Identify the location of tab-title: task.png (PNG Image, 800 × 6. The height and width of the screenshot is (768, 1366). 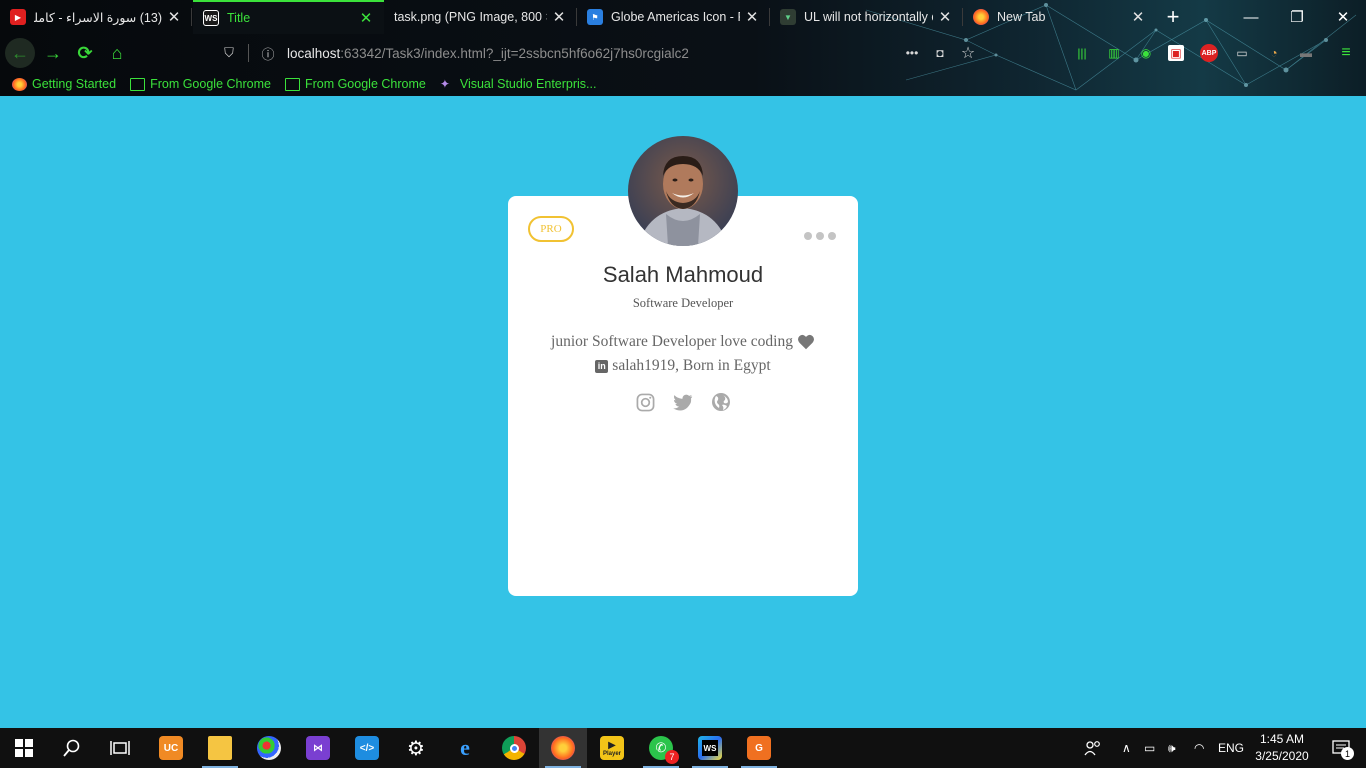
(470, 17).